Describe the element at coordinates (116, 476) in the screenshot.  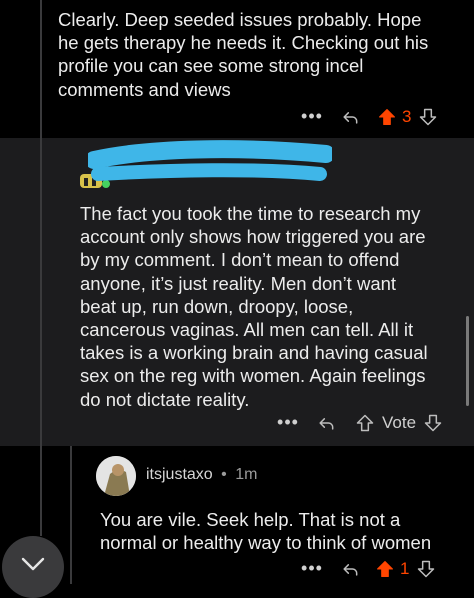
I see `avatar` at that location.